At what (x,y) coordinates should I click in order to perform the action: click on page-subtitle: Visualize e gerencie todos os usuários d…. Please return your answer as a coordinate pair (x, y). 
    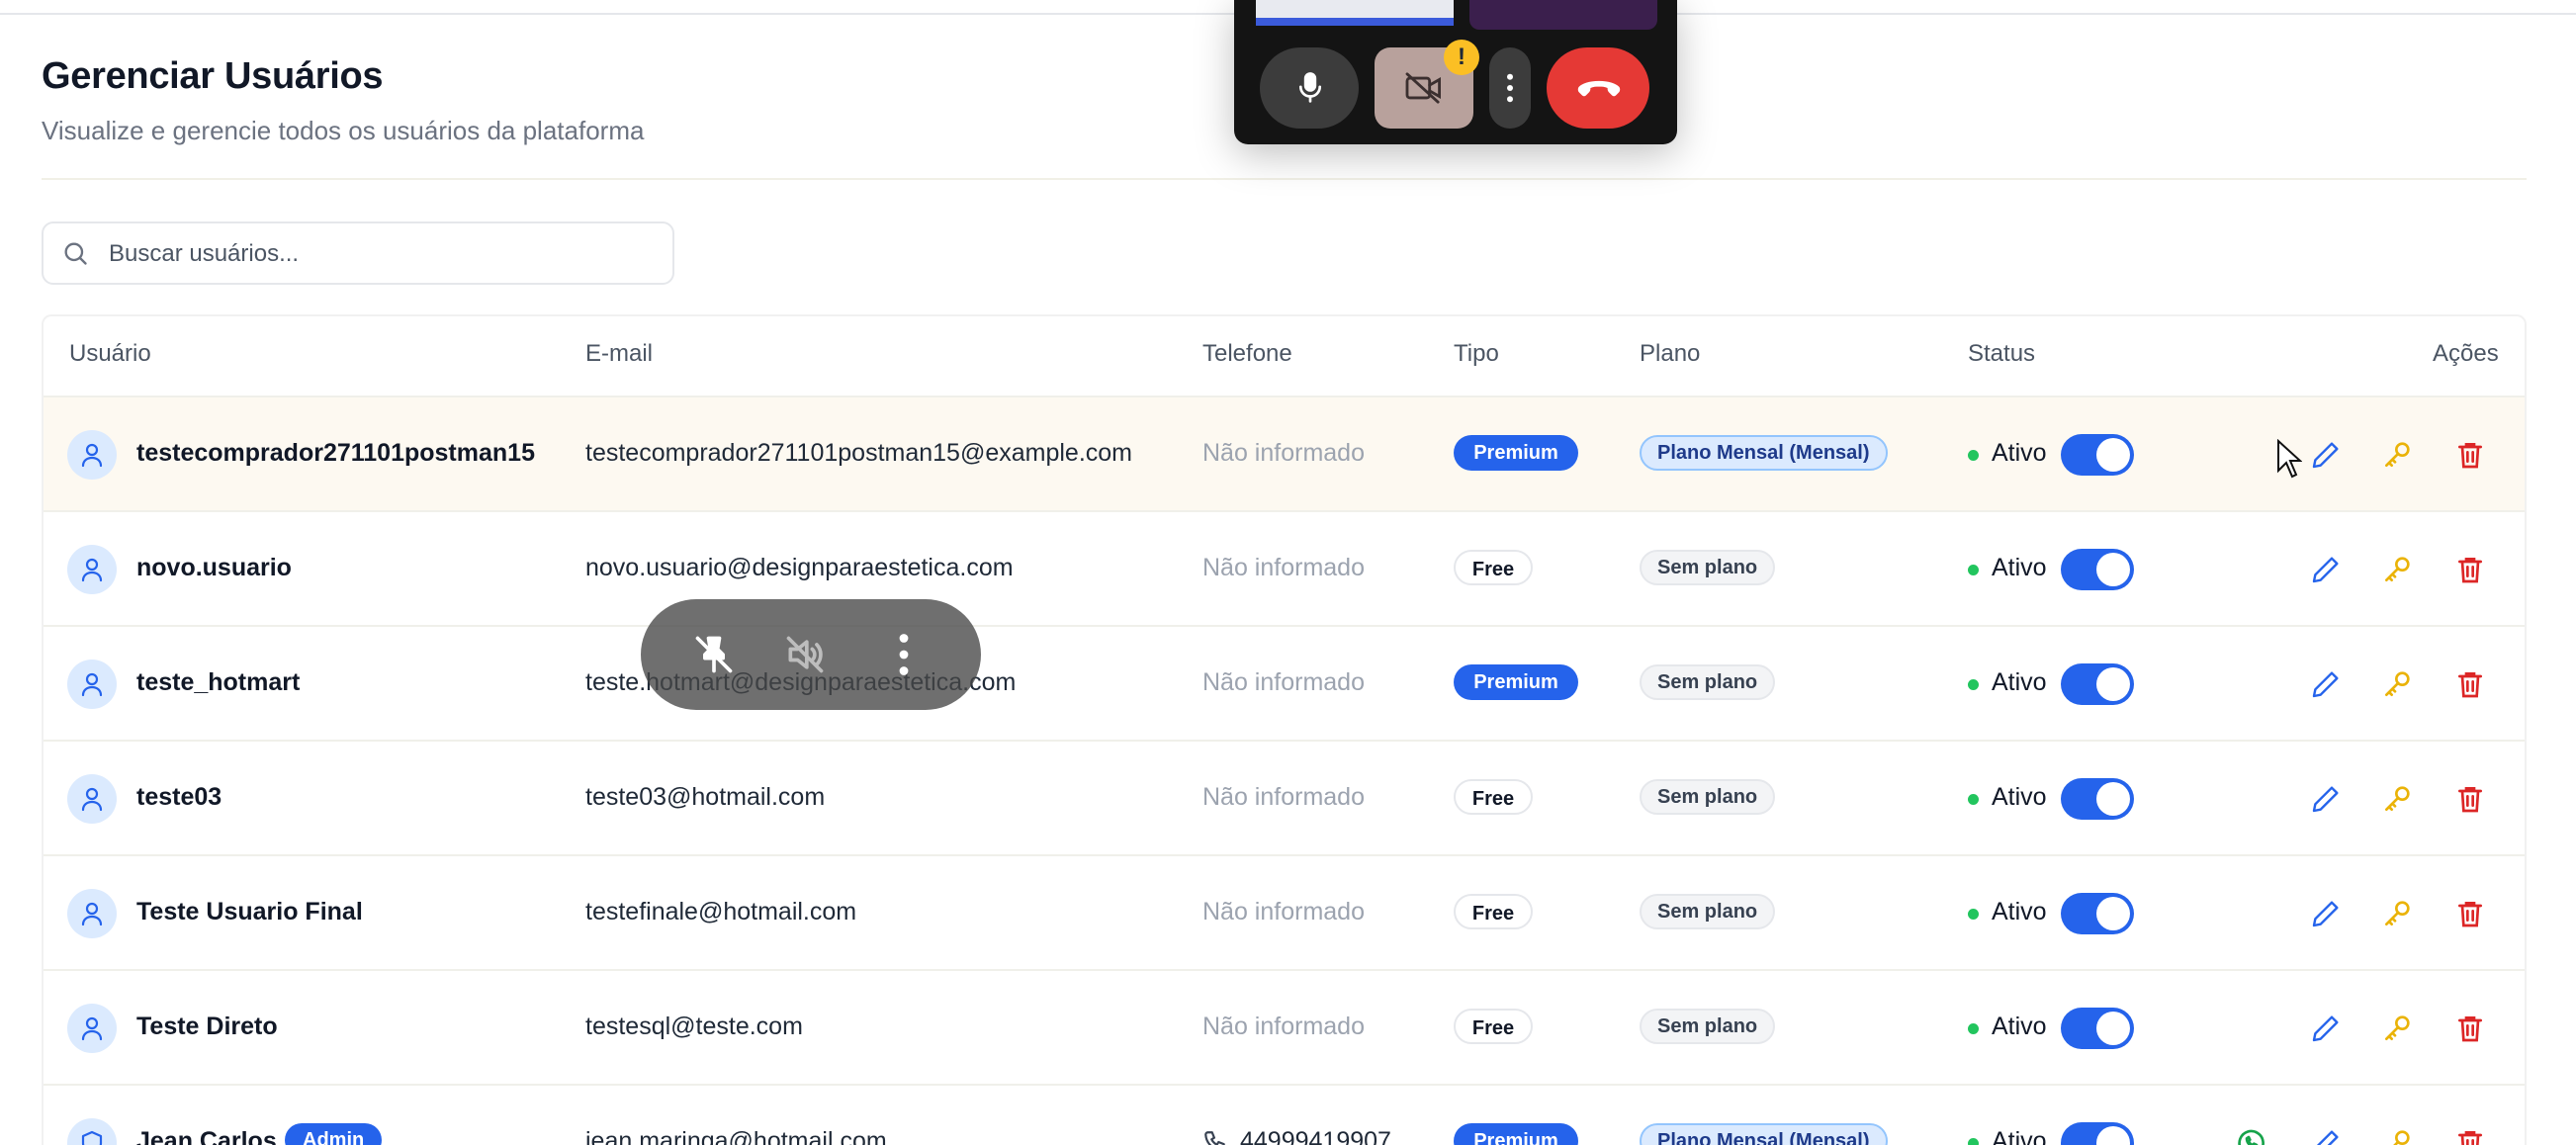
    Looking at the image, I should click on (343, 130).